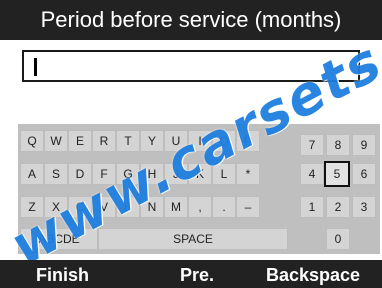 This screenshot has width=382, height=288. What do you see at coordinates (152, 207) in the screenshot?
I see `key-n: N` at bounding box center [152, 207].